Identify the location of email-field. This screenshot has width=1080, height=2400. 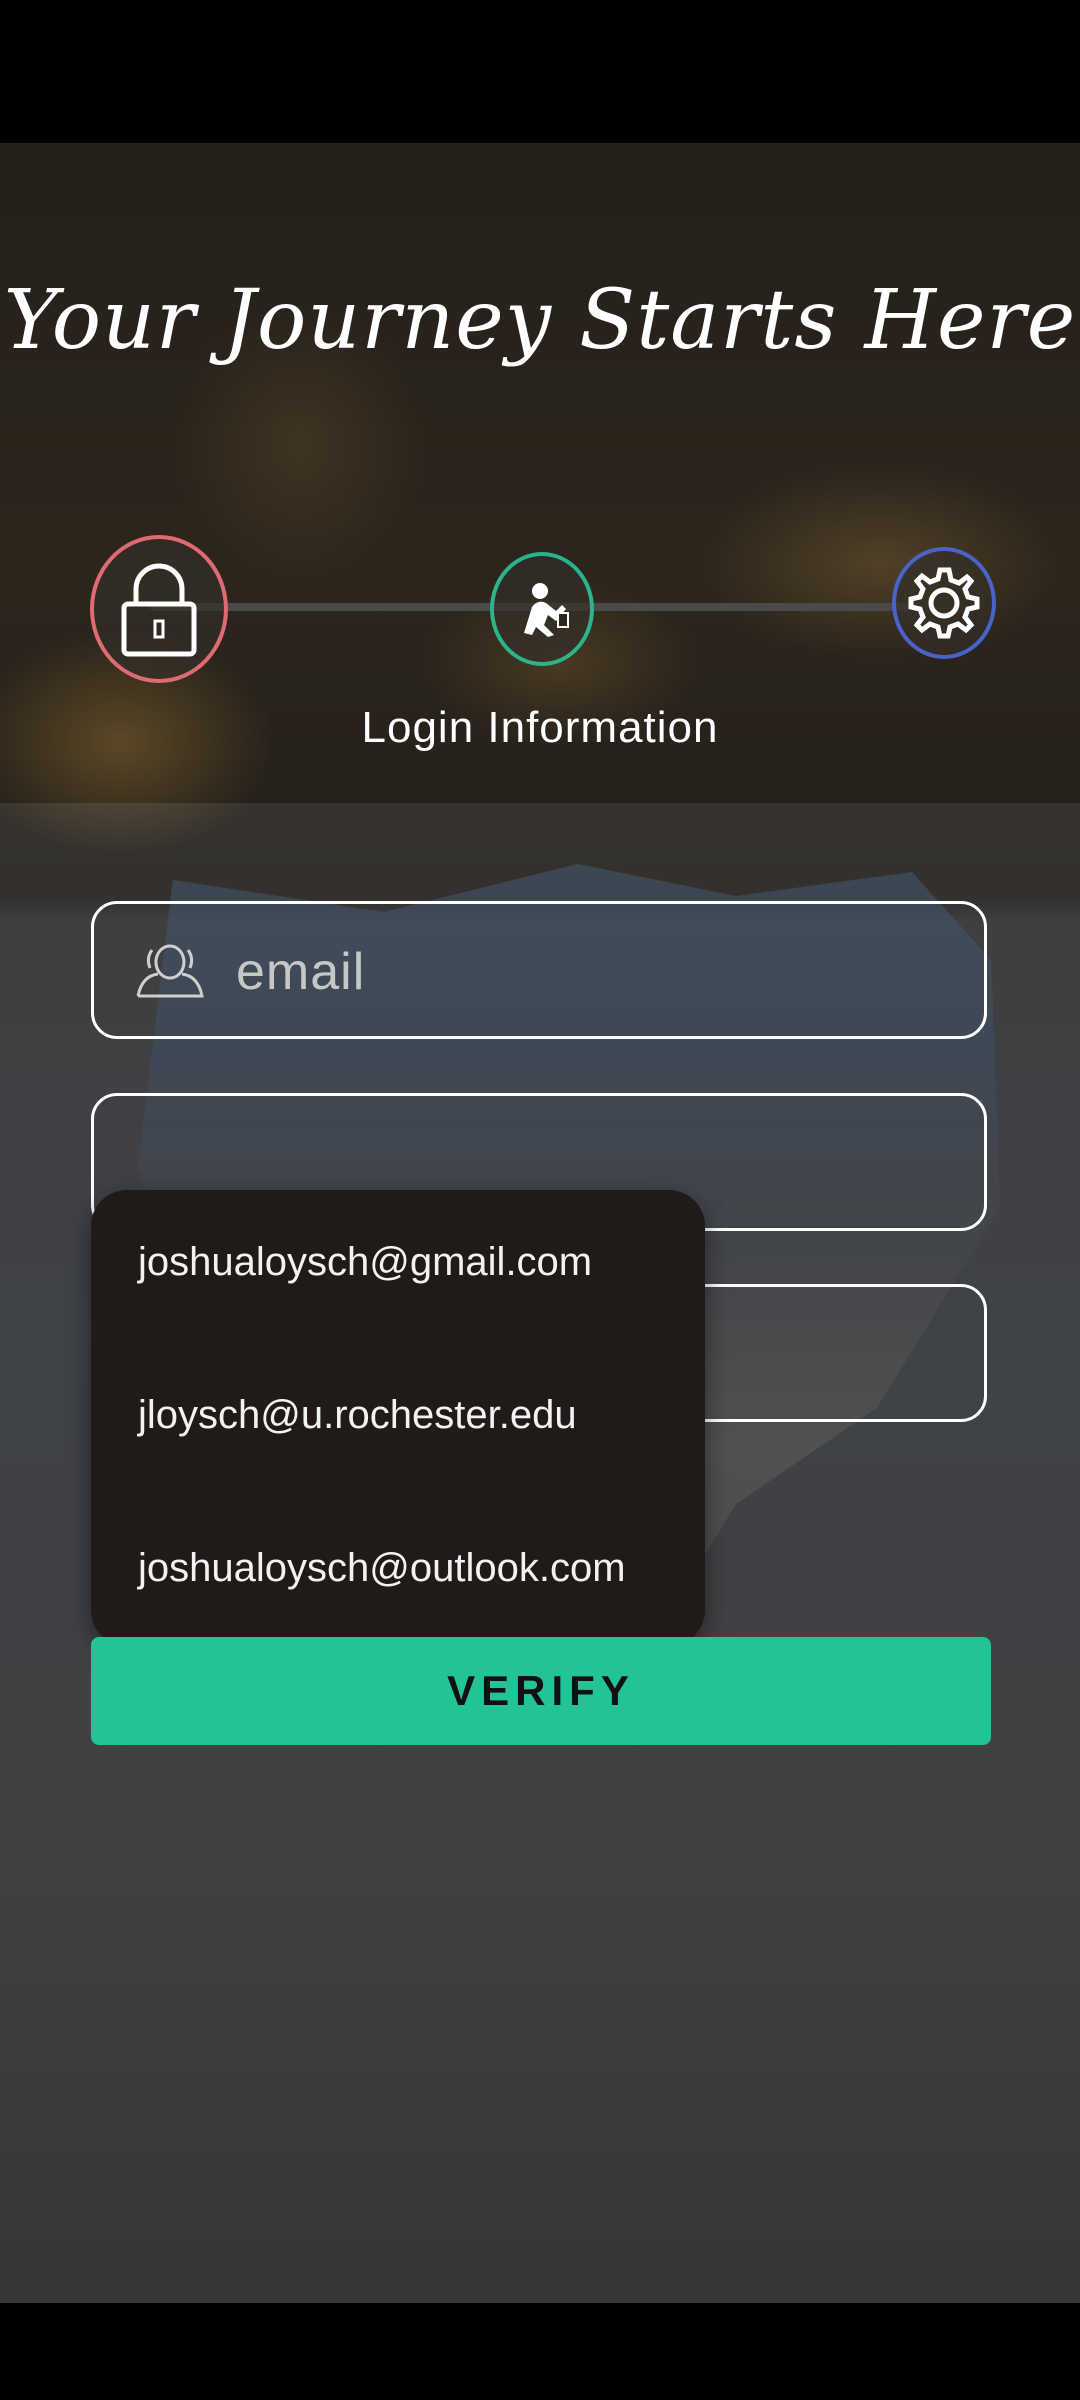
(539, 970).